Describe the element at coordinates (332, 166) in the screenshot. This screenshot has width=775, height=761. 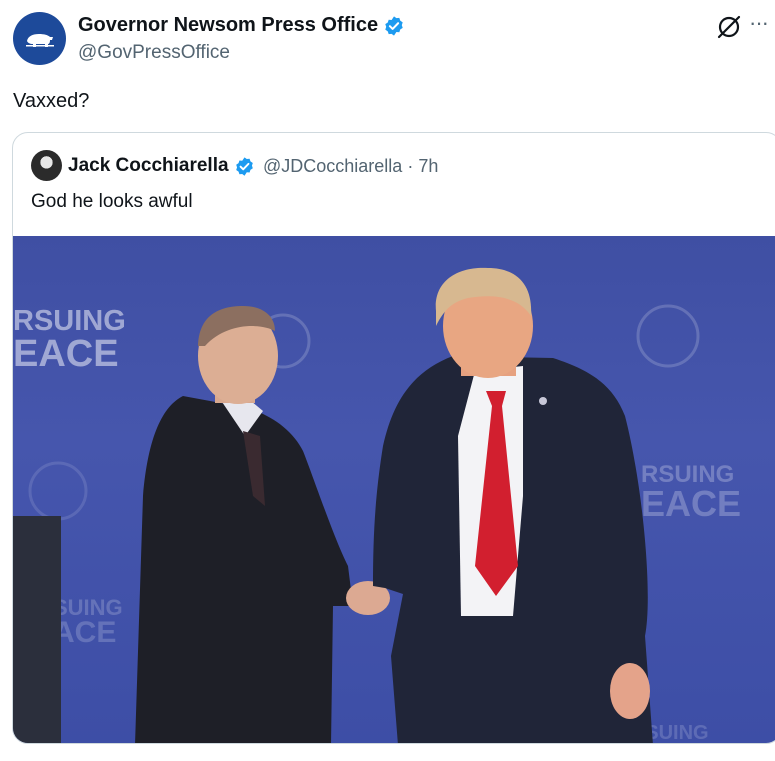
I see `quoted-author-handle: @JDCocchiarella` at that location.